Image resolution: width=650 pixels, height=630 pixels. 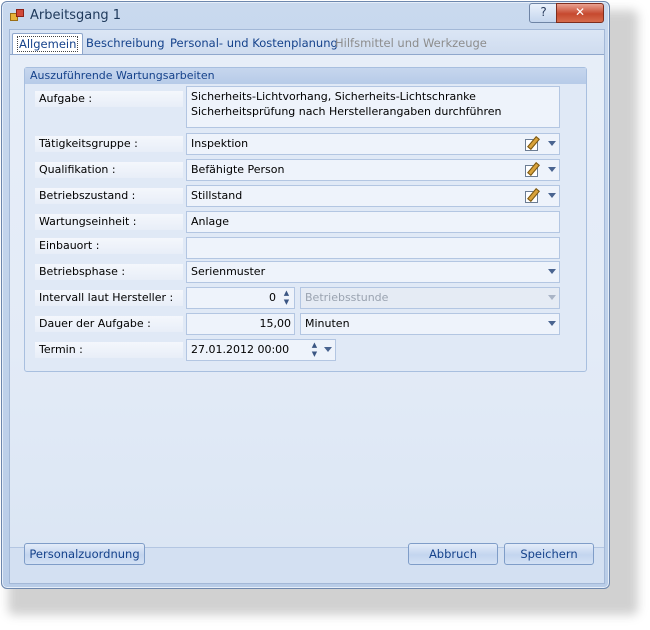 I want to click on close-button: ✕, so click(x=580, y=13).